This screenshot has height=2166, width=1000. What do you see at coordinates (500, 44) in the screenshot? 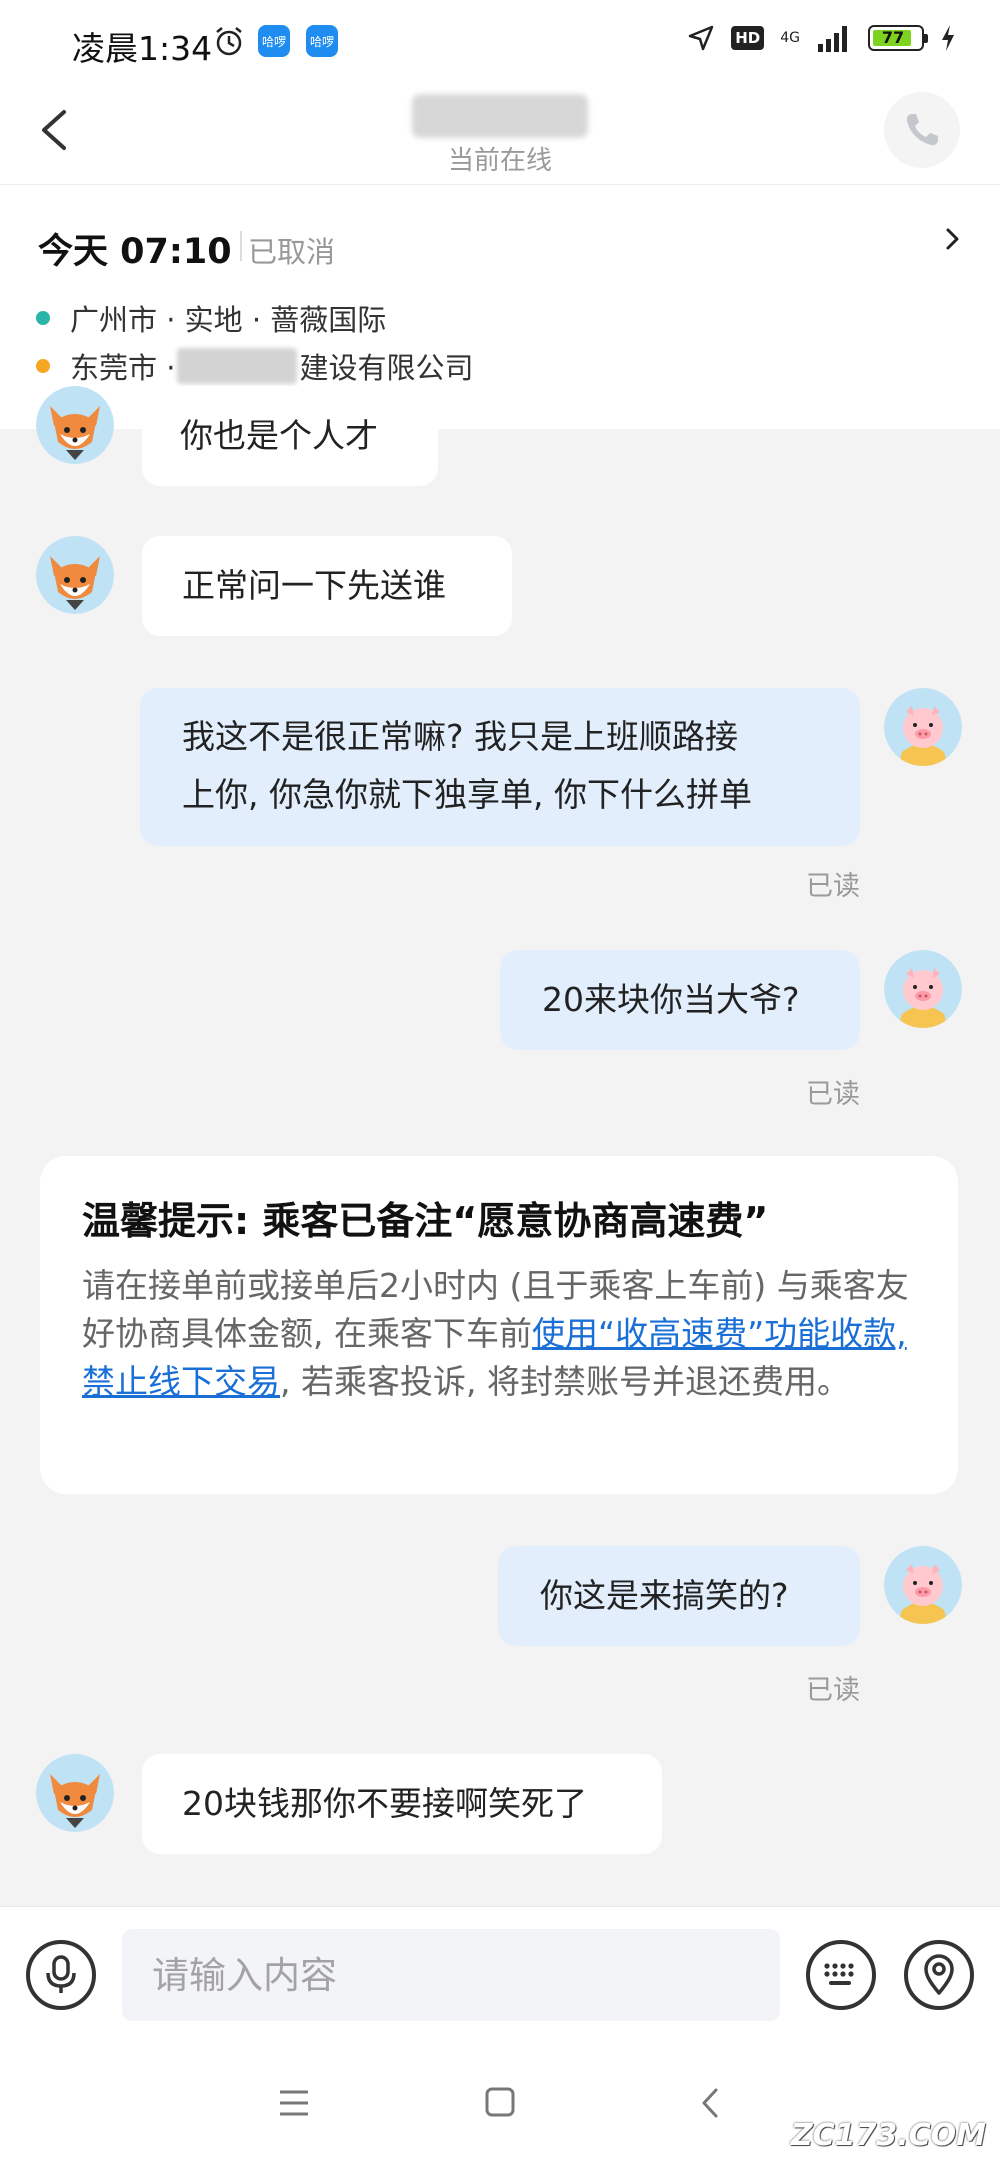
I see `status-bar: 凌晨1:34 哈啰 哈啰 HD 4G 77` at bounding box center [500, 44].